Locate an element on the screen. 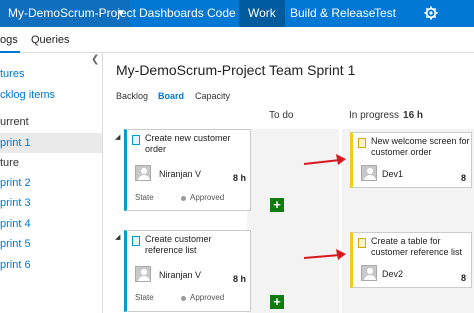 The width and height of the screenshot is (474, 313). sidebar-item-sprint-3: print 3 is located at coordinates (51, 203).